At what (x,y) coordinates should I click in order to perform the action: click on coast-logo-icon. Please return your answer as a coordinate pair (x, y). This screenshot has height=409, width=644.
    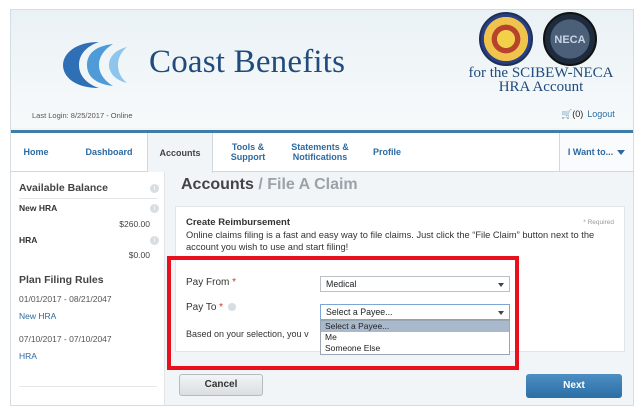
    Looking at the image, I should click on (95, 65).